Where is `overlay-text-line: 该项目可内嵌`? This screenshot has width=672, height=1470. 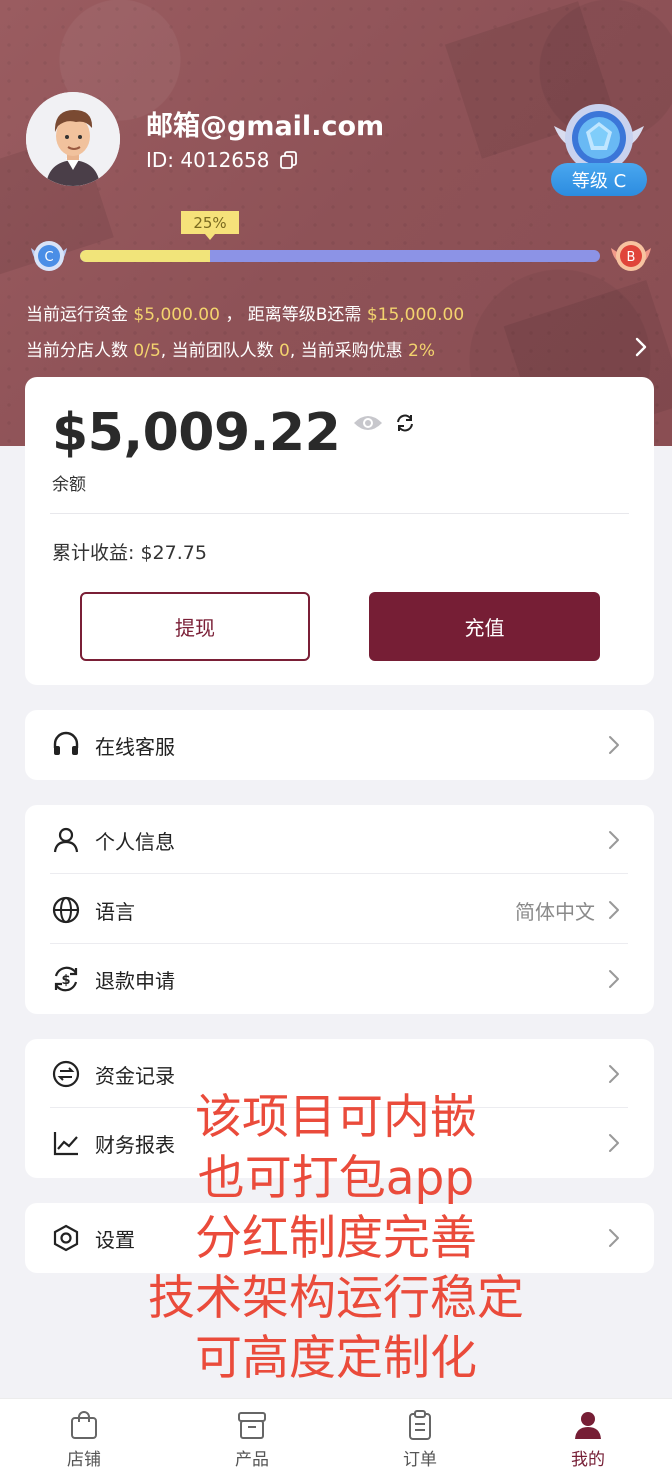 overlay-text-line: 该项目可内嵌 is located at coordinates (336, 1117).